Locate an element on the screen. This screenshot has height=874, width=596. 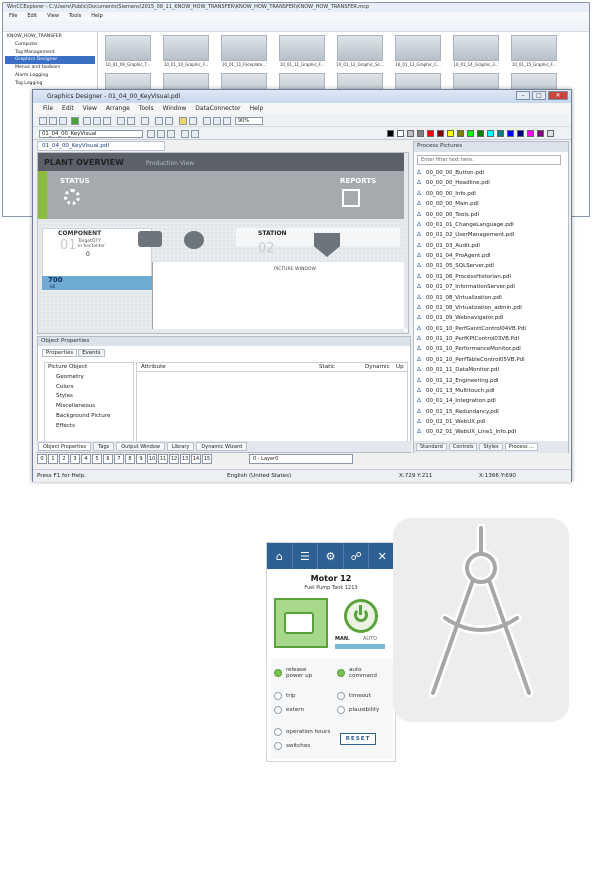
close-icon: ✕ is located at coordinates (382, 556).